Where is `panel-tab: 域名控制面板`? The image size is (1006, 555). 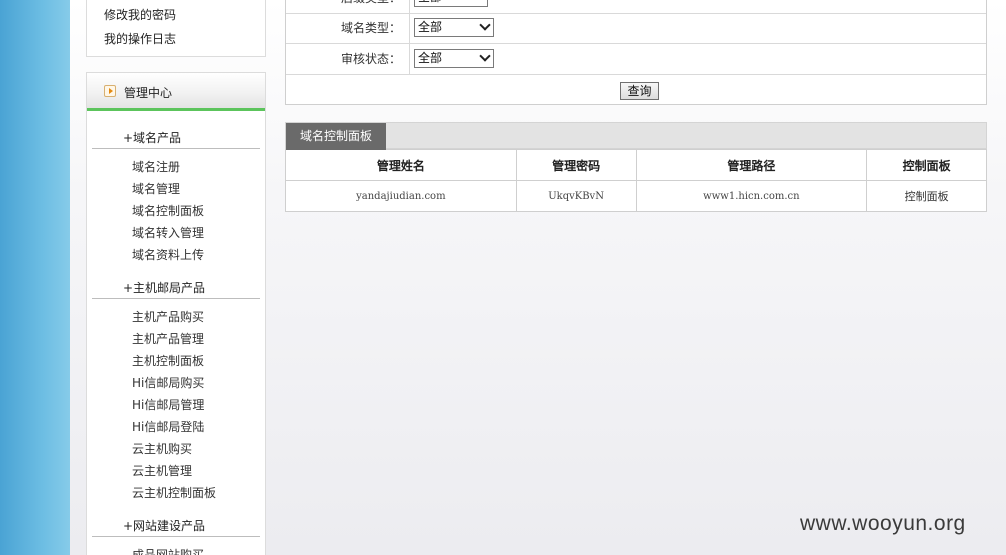
panel-tab: 域名控制面板 is located at coordinates (336, 136).